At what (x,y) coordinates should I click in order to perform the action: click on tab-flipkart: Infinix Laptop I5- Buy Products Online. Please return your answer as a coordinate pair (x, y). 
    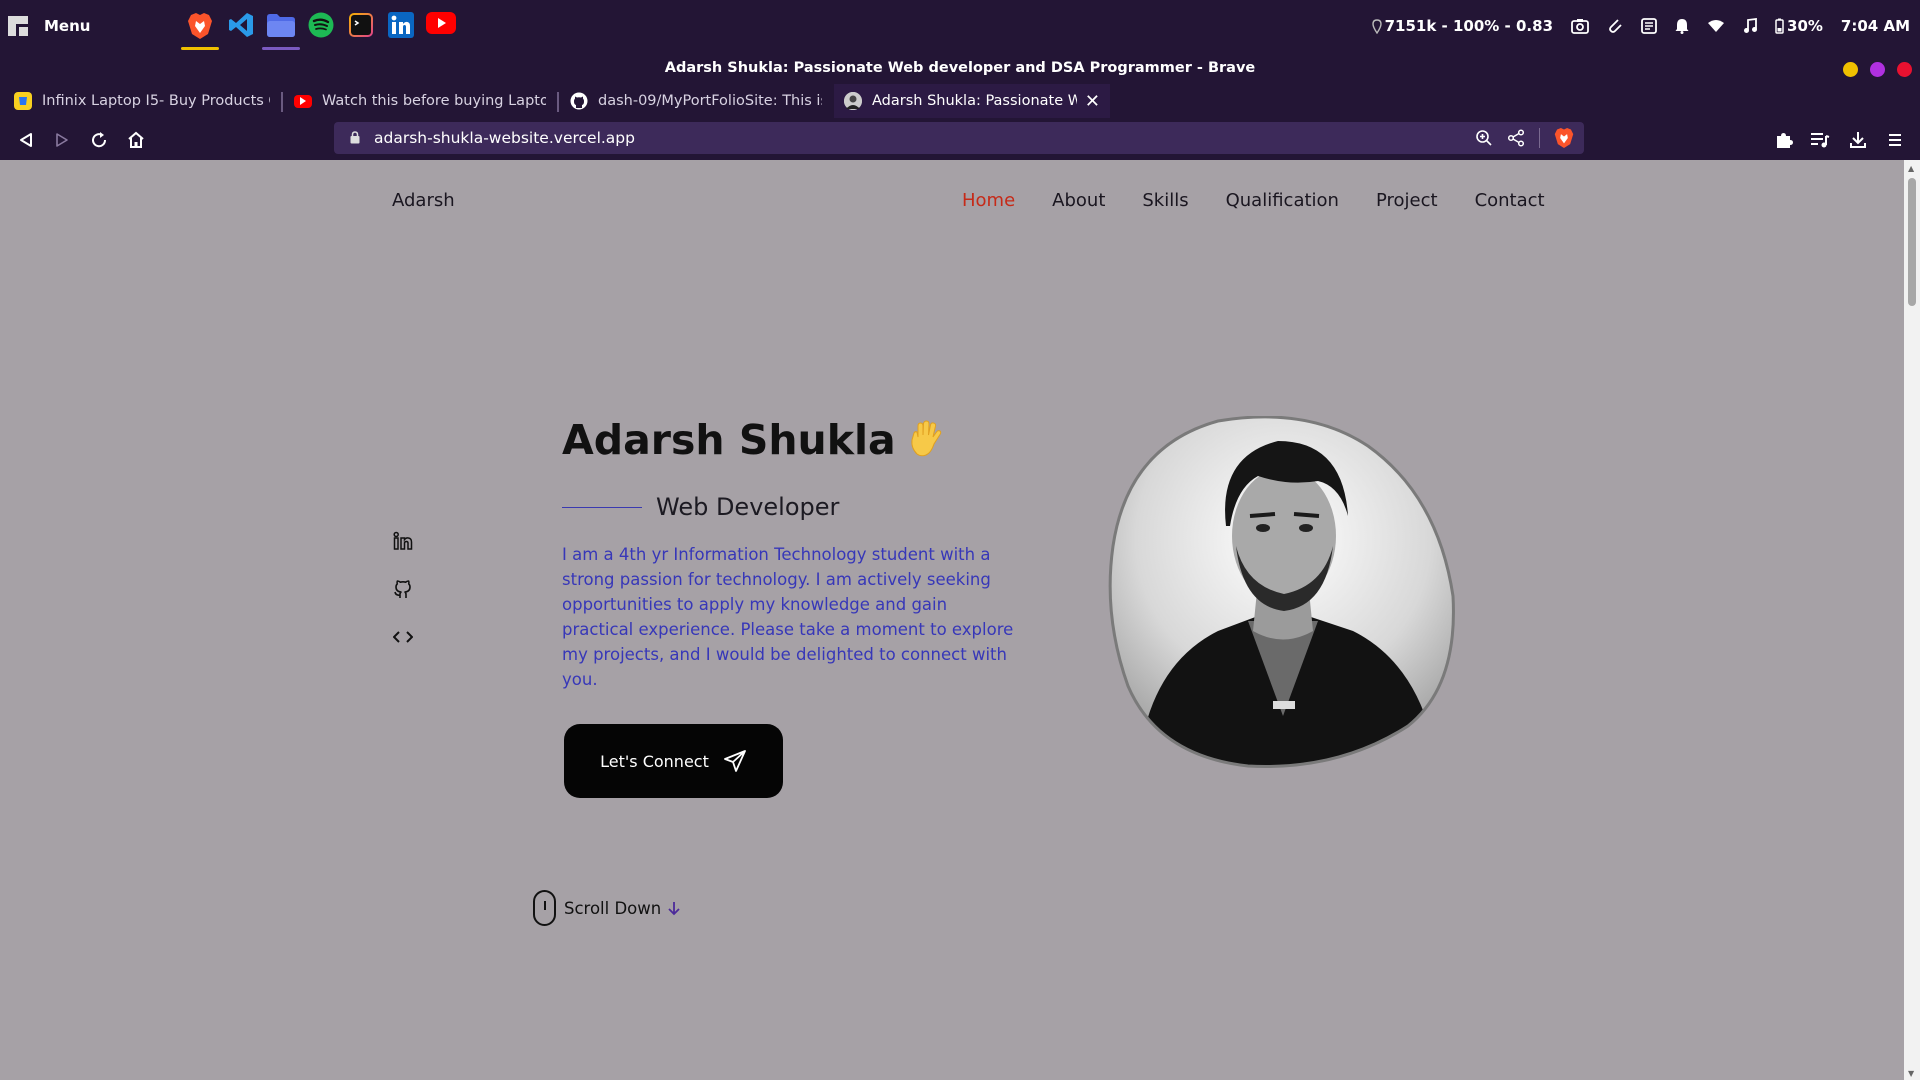
    Looking at the image, I should click on (142, 101).